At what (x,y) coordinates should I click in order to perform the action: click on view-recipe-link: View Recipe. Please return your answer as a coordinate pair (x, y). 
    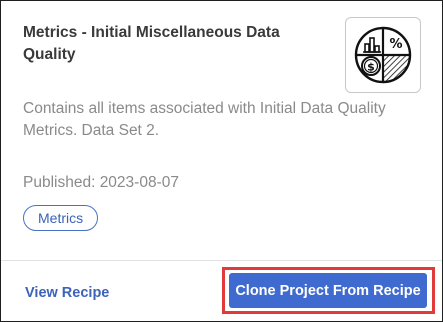
    Looking at the image, I should click on (67, 293).